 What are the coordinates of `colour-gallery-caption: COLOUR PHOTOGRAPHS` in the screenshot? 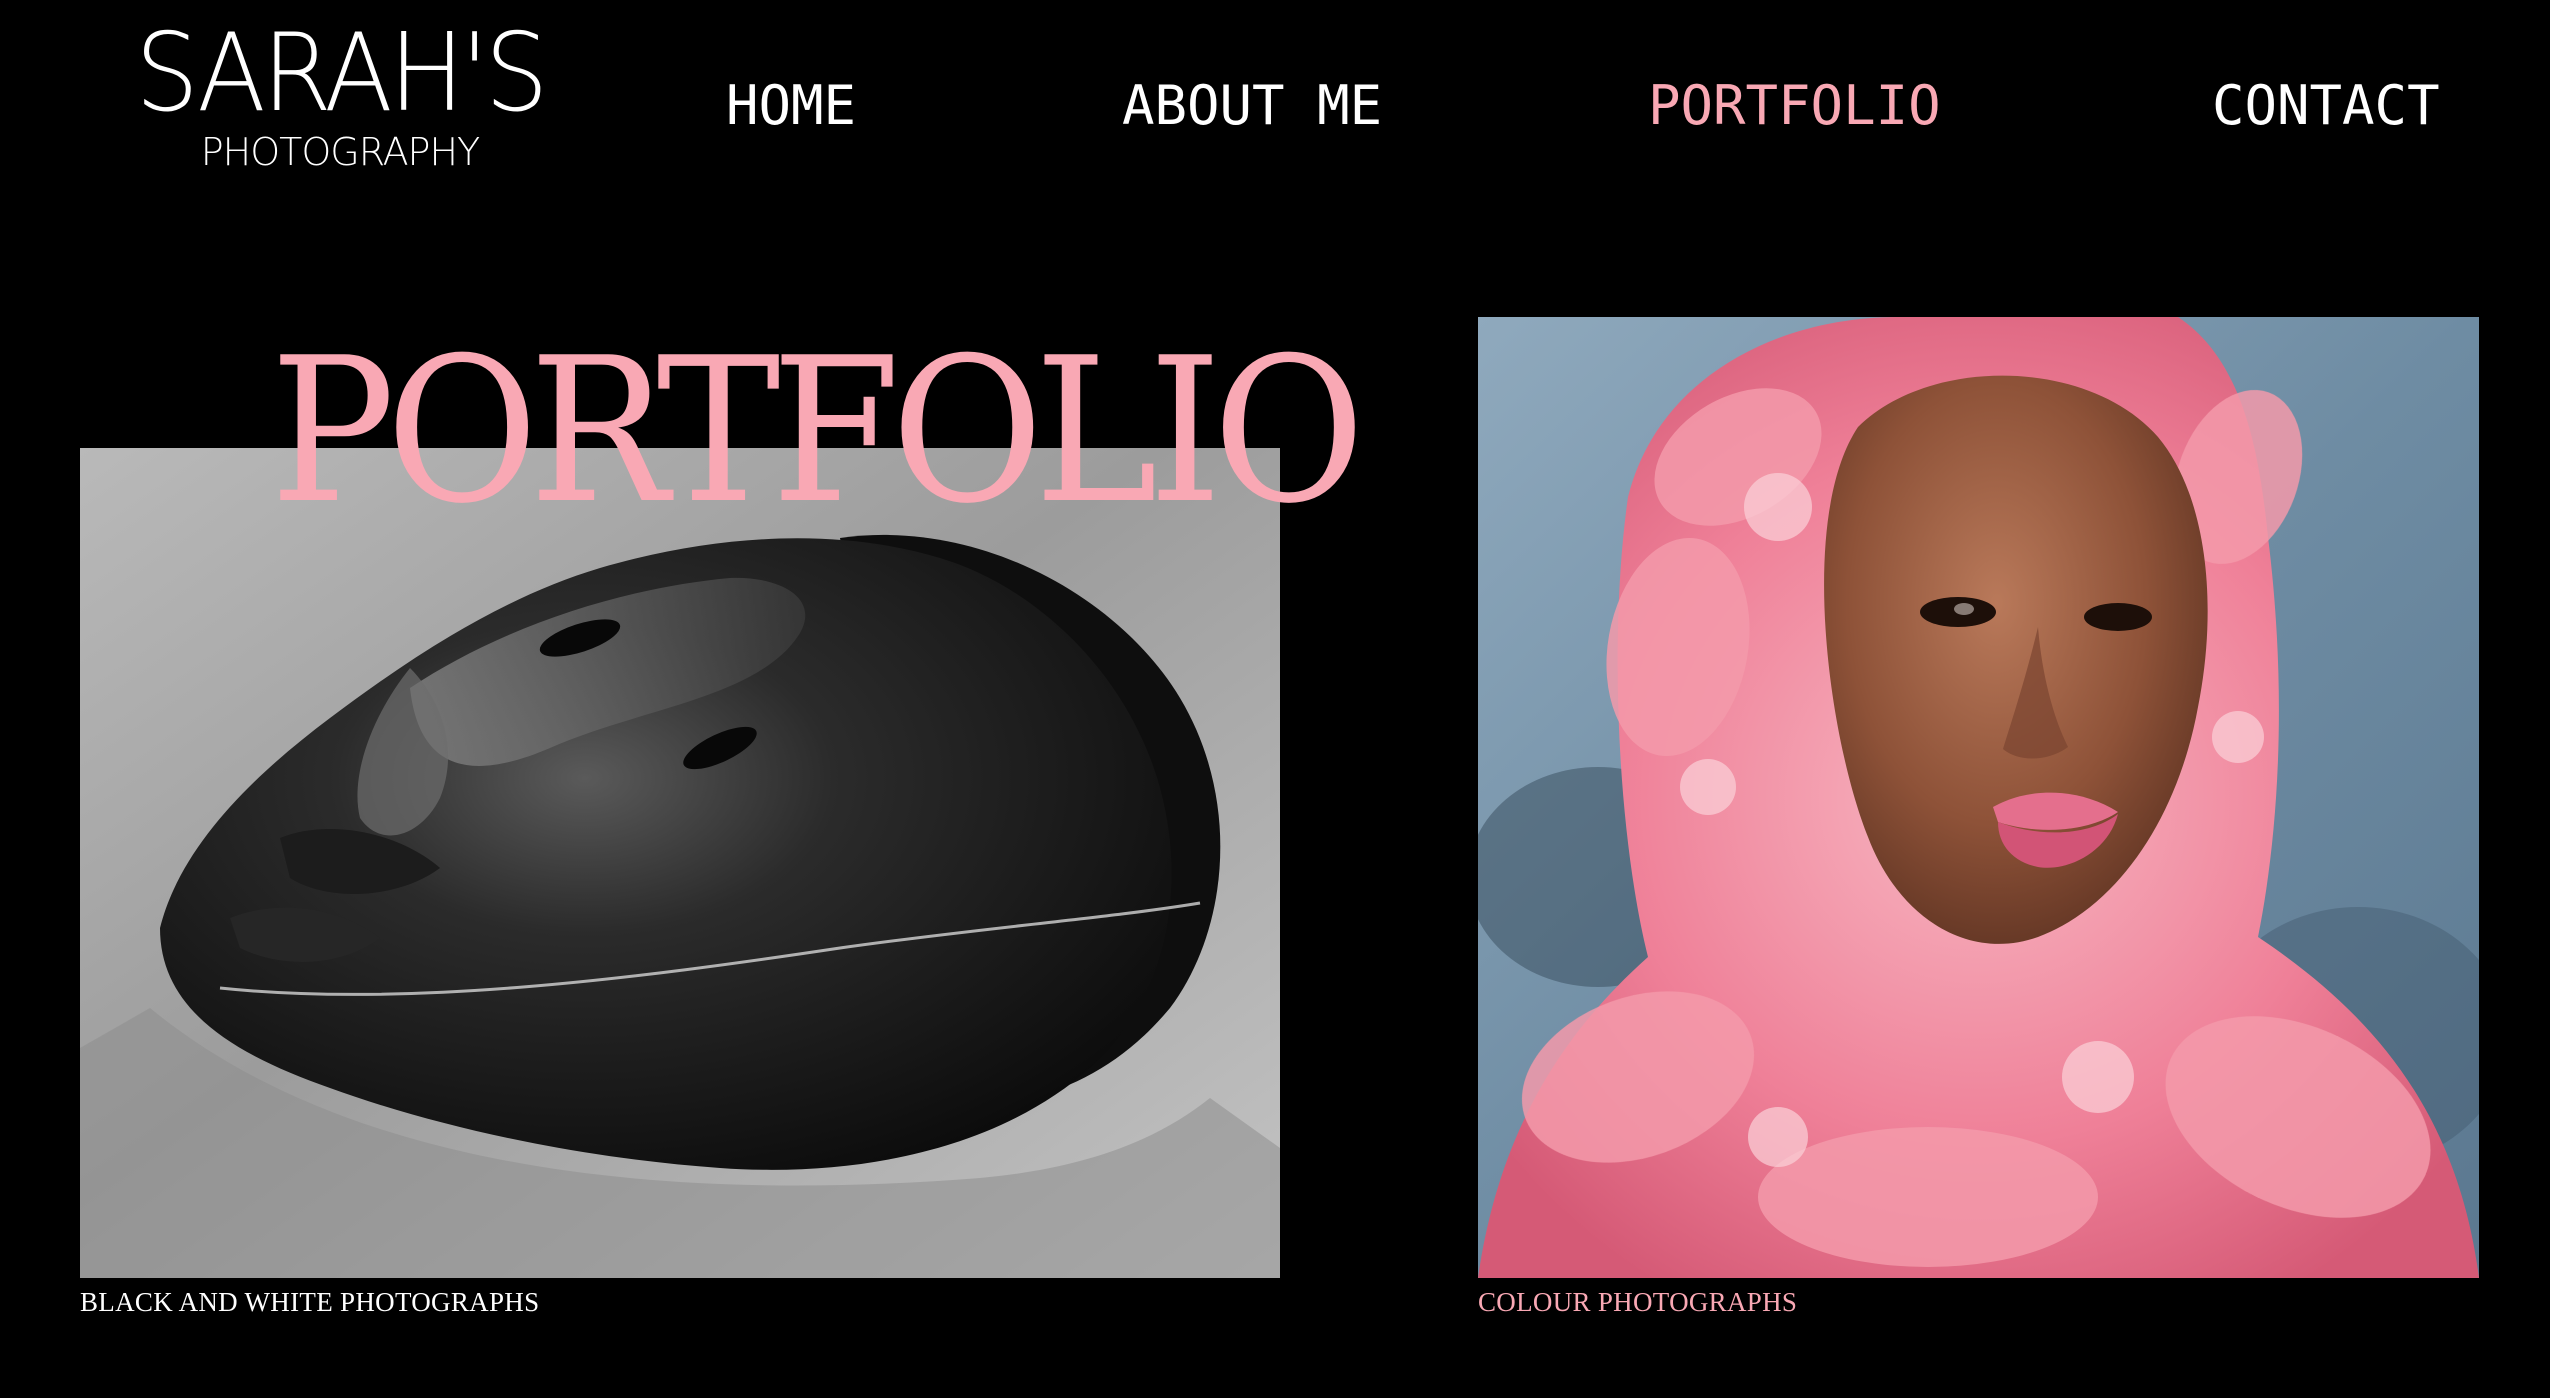 It's located at (1637, 1302).